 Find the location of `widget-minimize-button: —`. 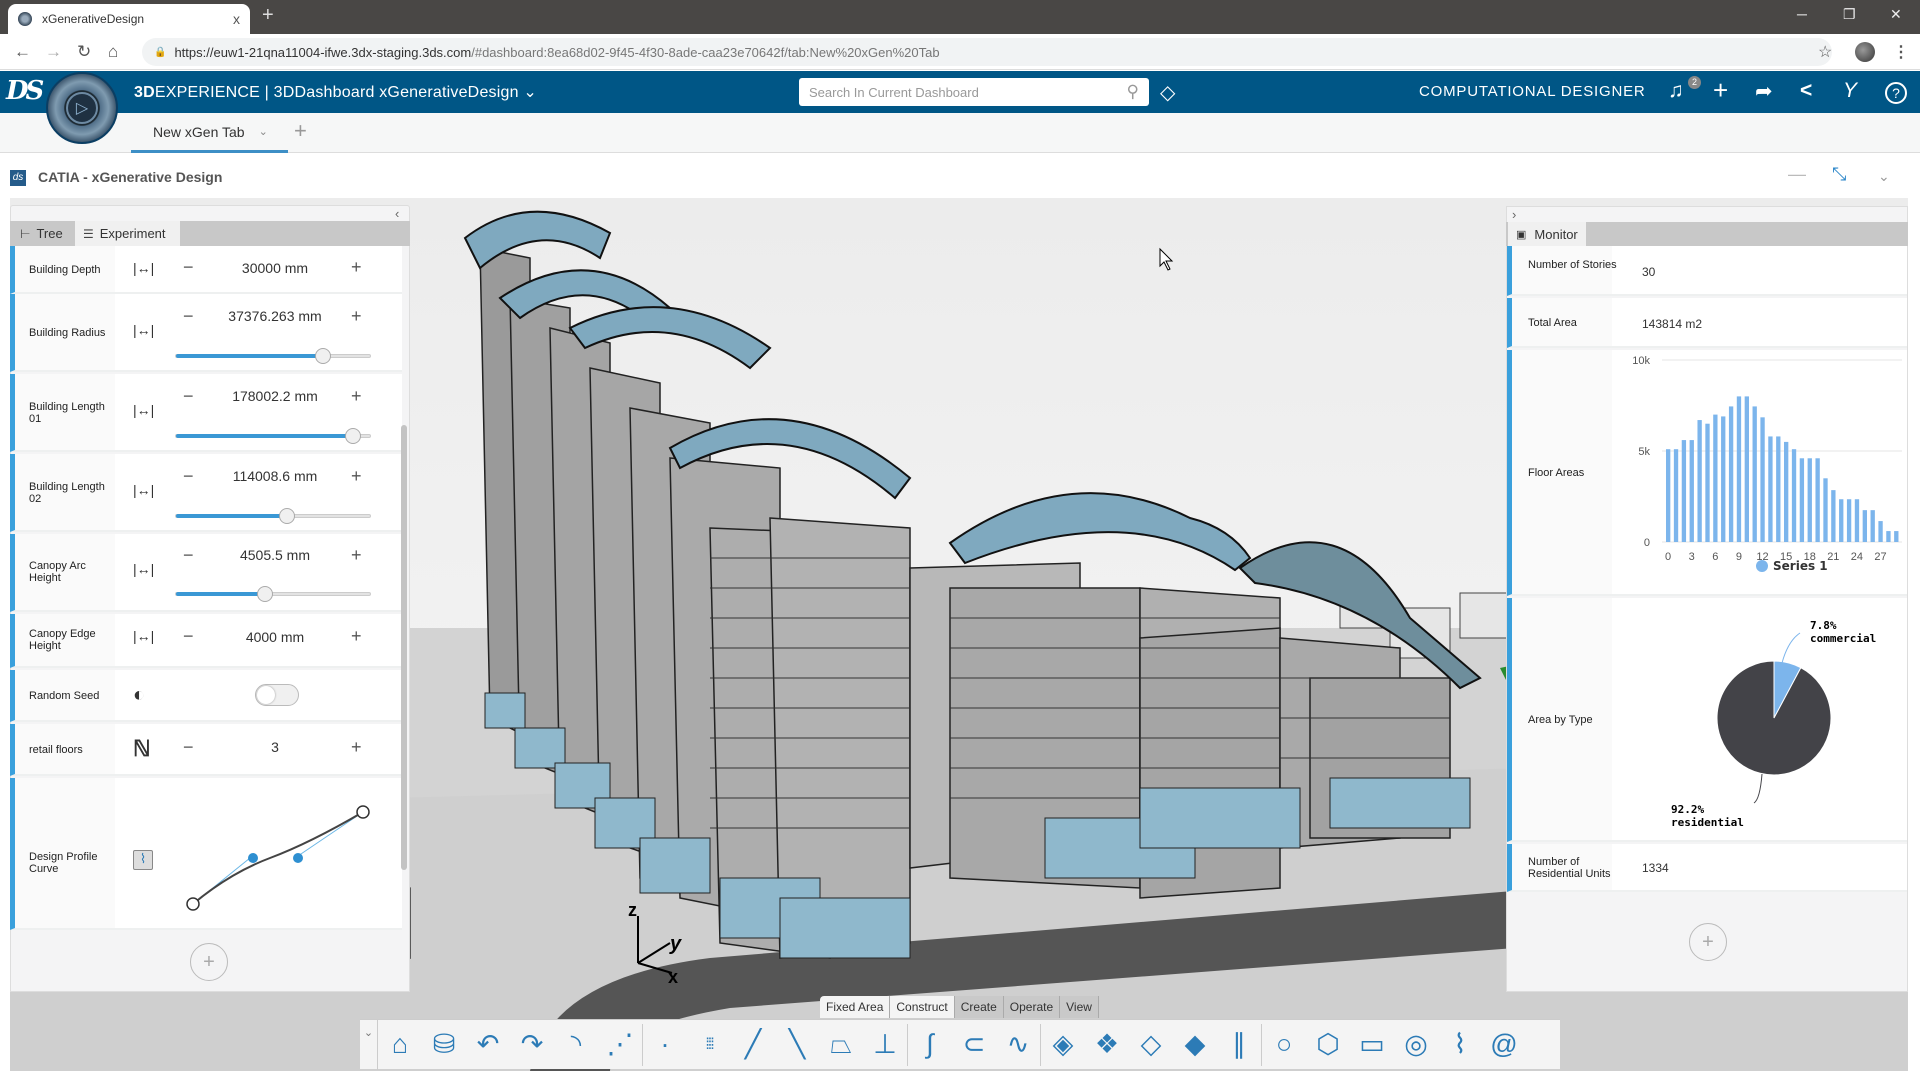

widget-minimize-button: — is located at coordinates (1797, 174).